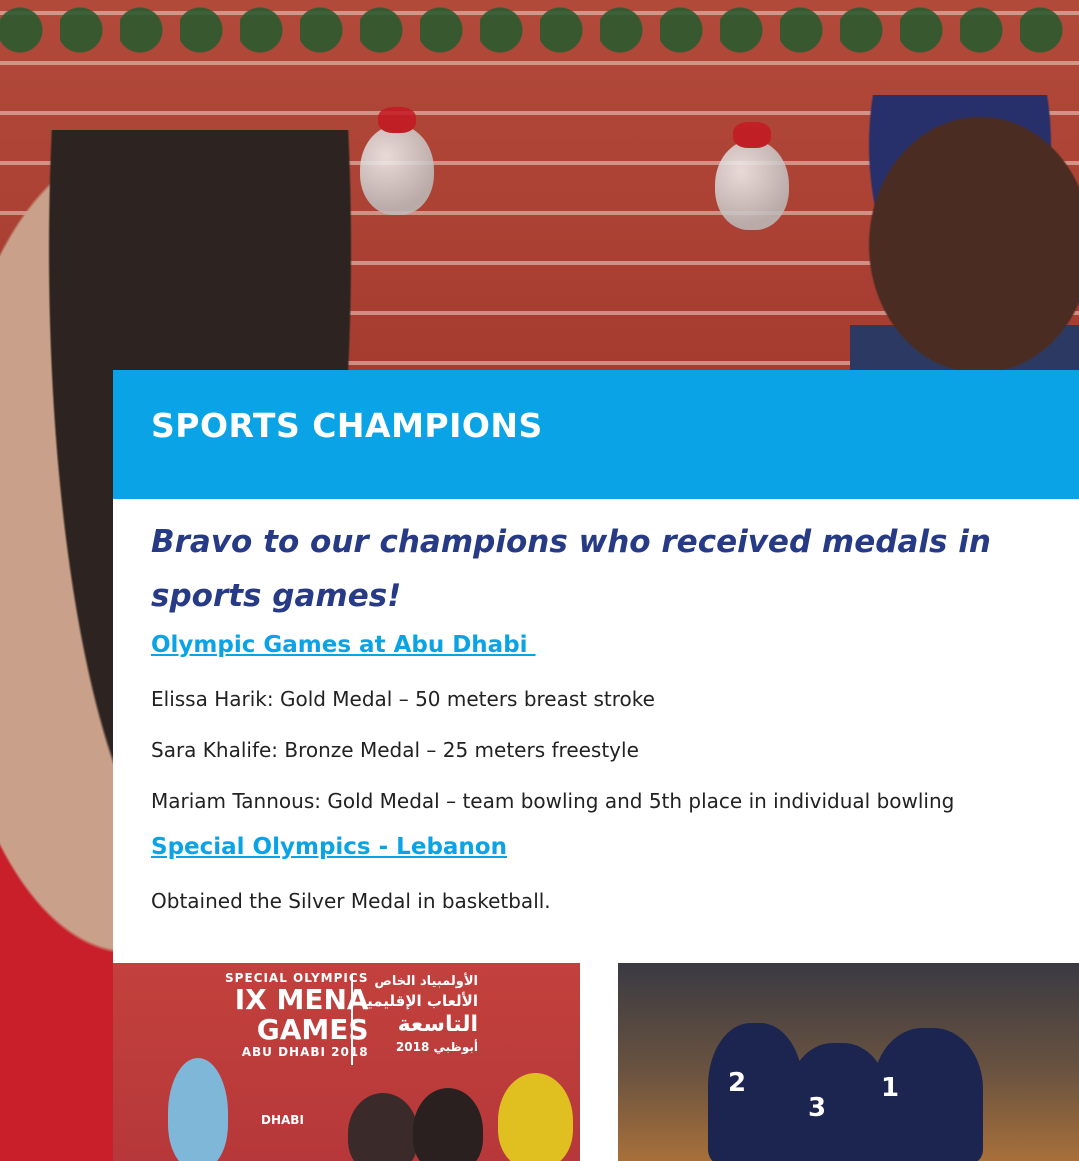 The height and width of the screenshot is (1161, 1079). Describe the element at coordinates (752, 176) in the screenshot. I see `ornament-icon` at that location.